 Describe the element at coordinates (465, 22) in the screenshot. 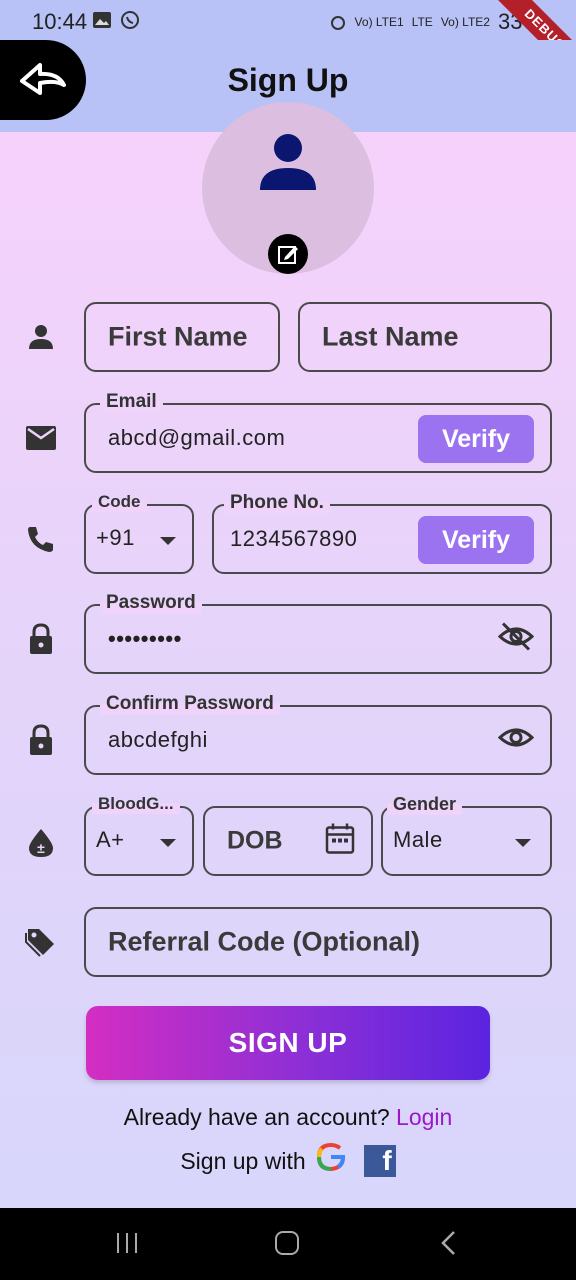

I see `network-3-label: Vo) LTE2` at that location.